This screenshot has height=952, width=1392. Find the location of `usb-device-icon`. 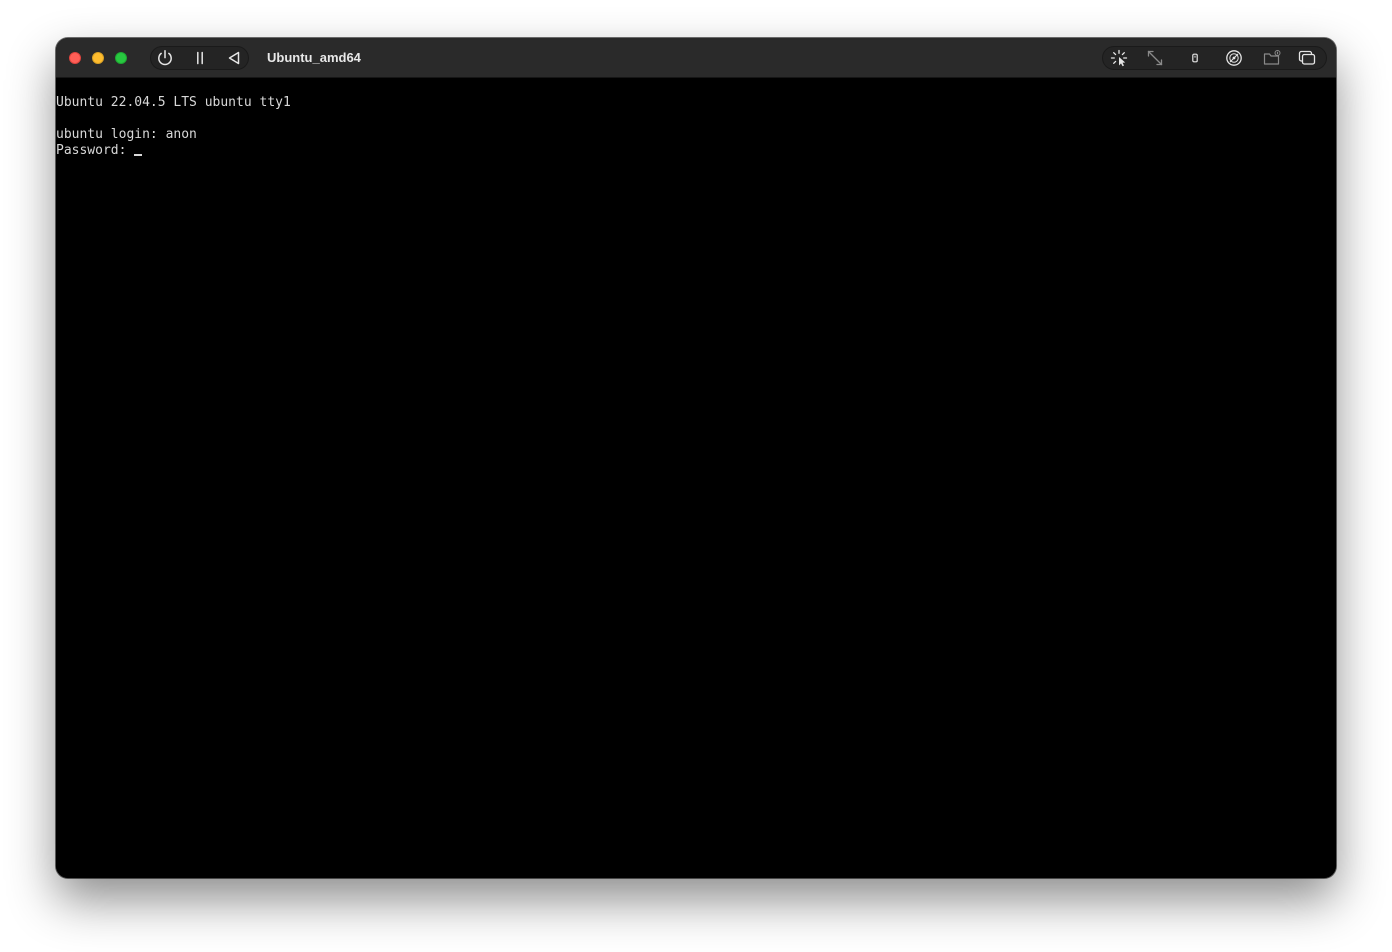

usb-device-icon is located at coordinates (1195, 58).